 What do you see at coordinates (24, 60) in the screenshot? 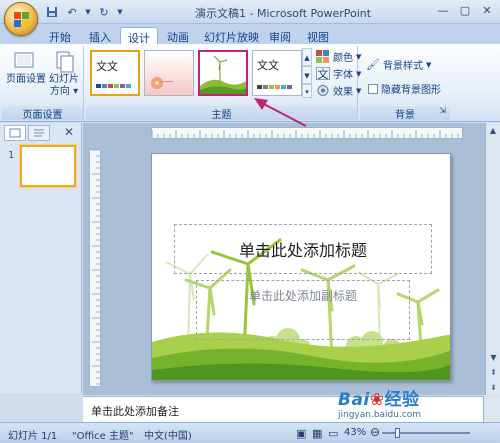
I see `page-setup-icon` at bounding box center [24, 60].